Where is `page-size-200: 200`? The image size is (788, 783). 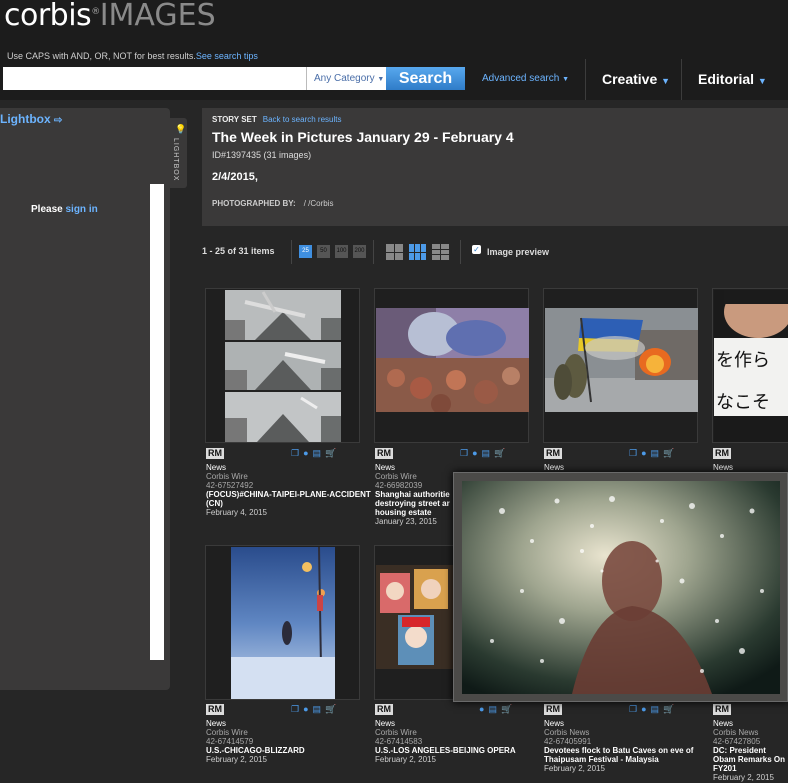 page-size-200: 200 is located at coordinates (359, 251).